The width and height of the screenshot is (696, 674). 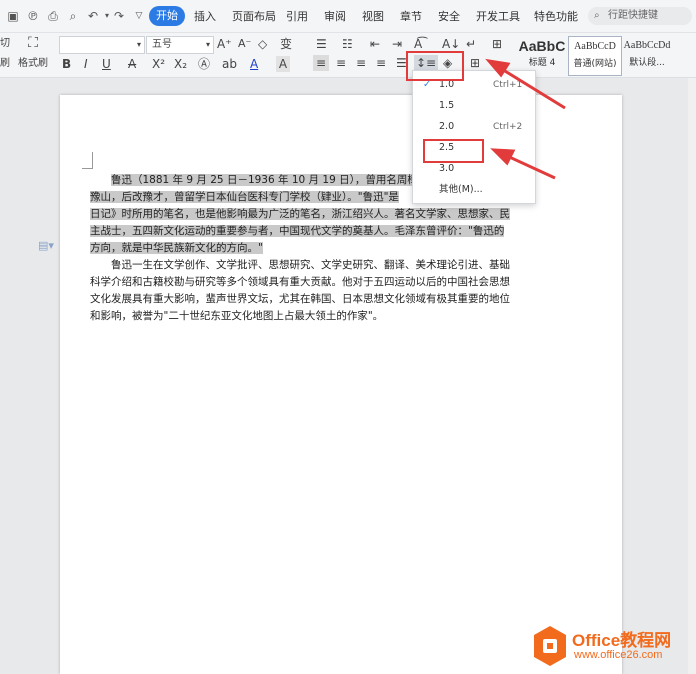 I want to click on arrow-to-line-spacing-button, so click(x=532, y=88).